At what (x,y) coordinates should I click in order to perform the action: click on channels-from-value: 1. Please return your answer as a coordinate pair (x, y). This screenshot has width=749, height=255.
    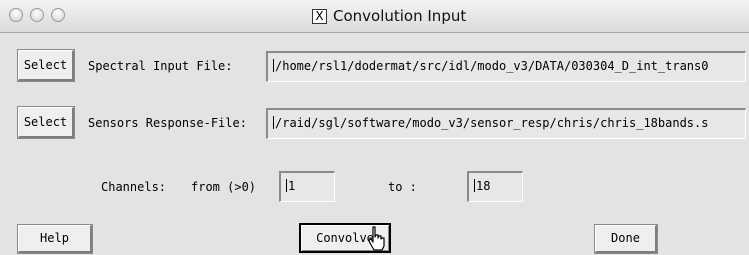
    Looking at the image, I should click on (292, 186).